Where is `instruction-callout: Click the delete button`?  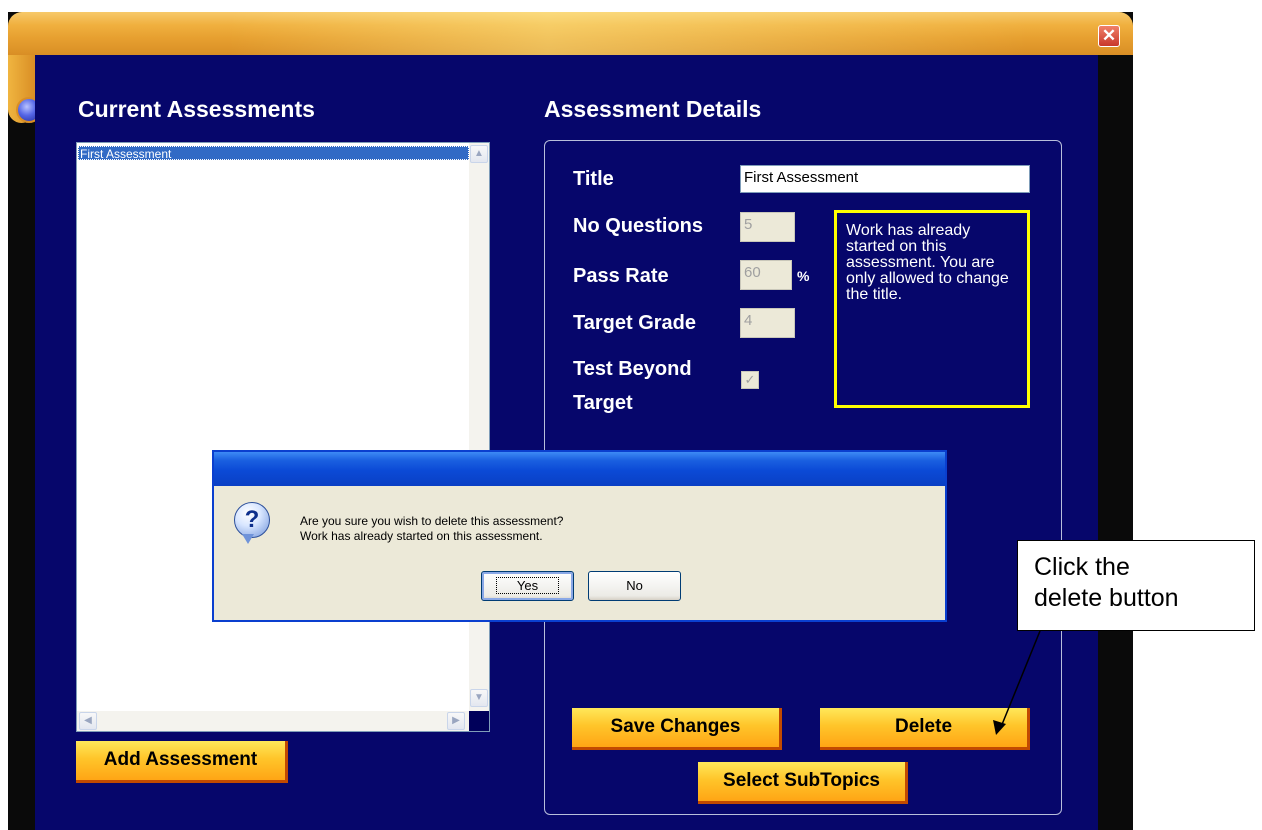 instruction-callout: Click the delete button is located at coordinates (1136, 585).